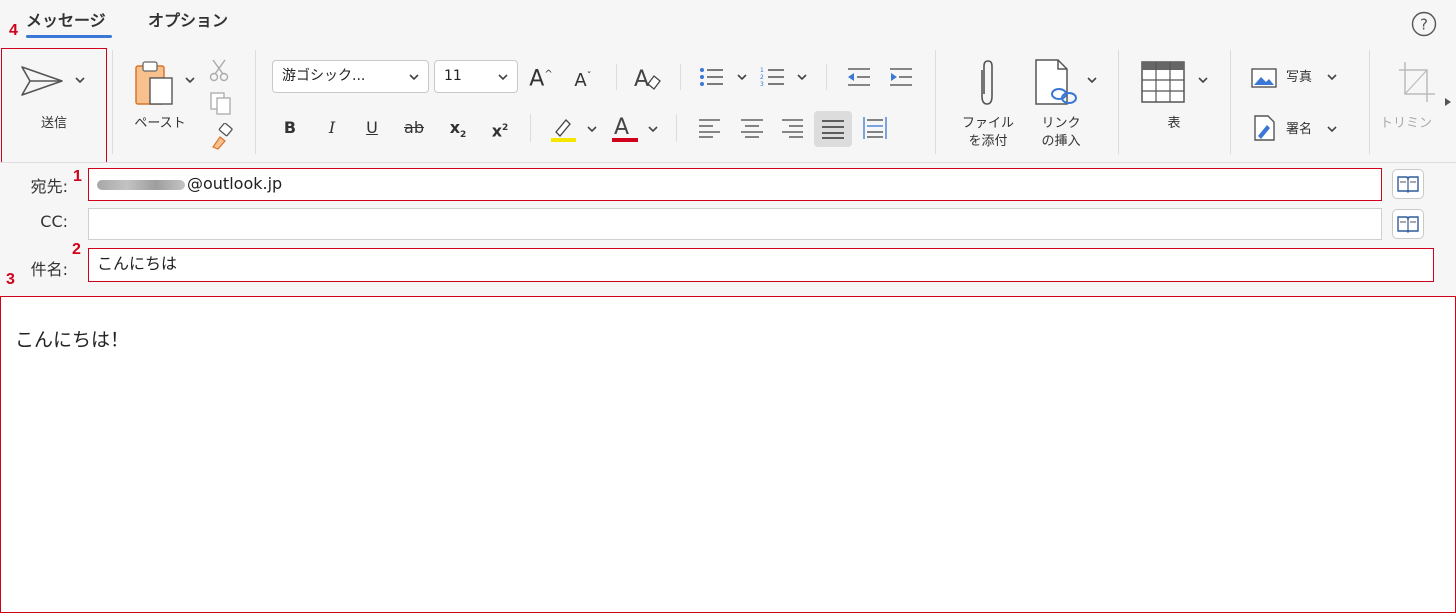  I want to click on ribbon-bottom-border, so click(728, 162).